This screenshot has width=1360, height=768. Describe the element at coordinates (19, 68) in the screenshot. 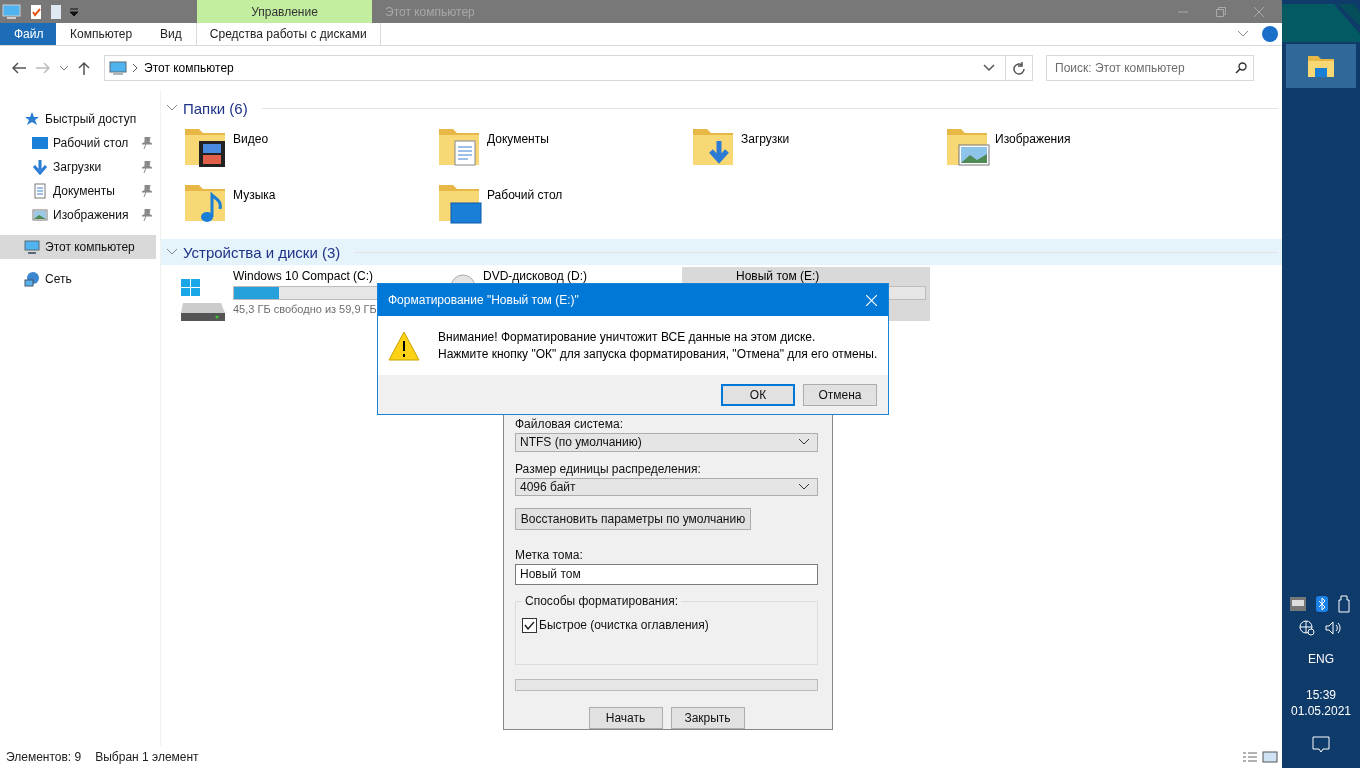

I see `back-icon` at that location.